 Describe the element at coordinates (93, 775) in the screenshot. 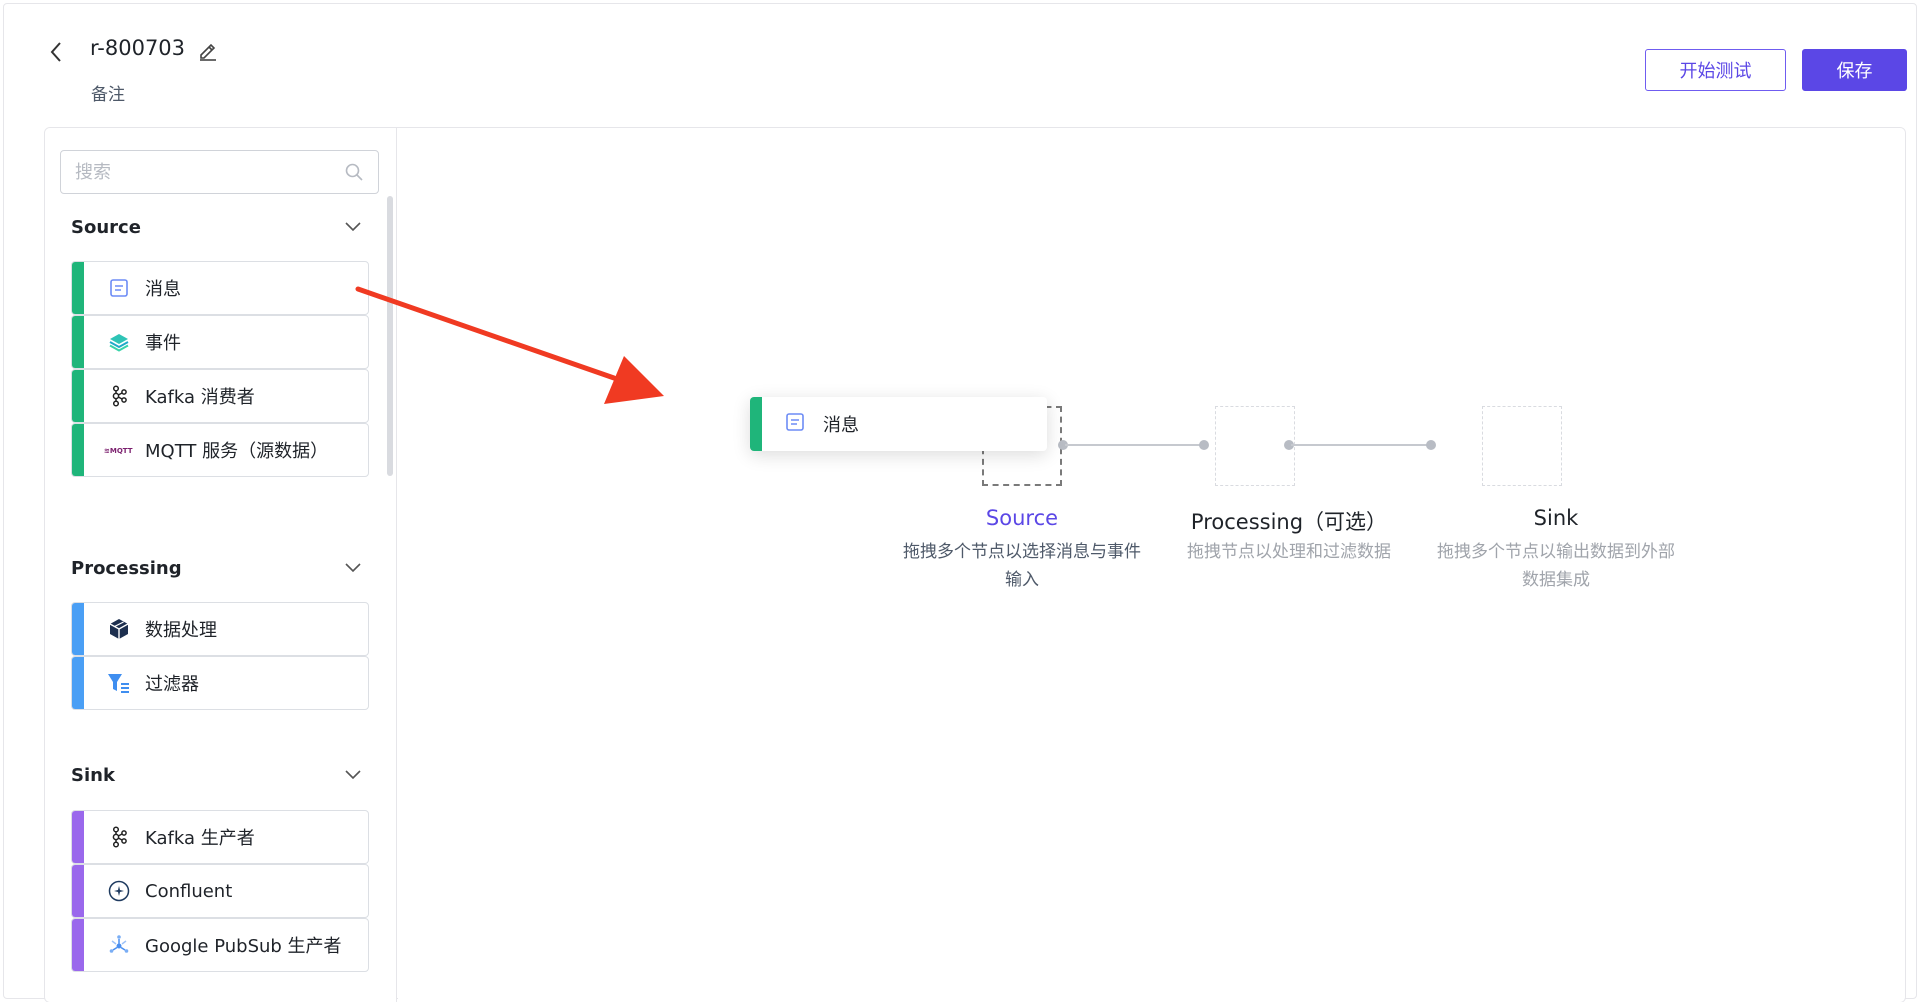

I see `section-title: Sink` at that location.